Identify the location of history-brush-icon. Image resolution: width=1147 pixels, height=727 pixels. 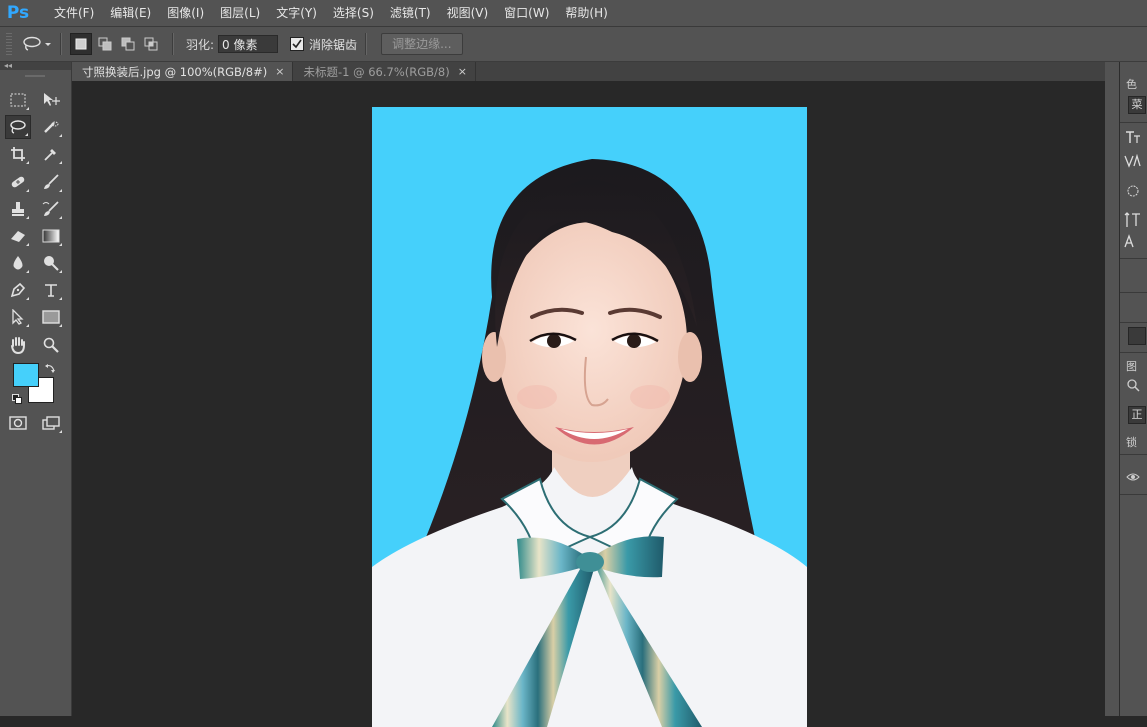
(50, 208).